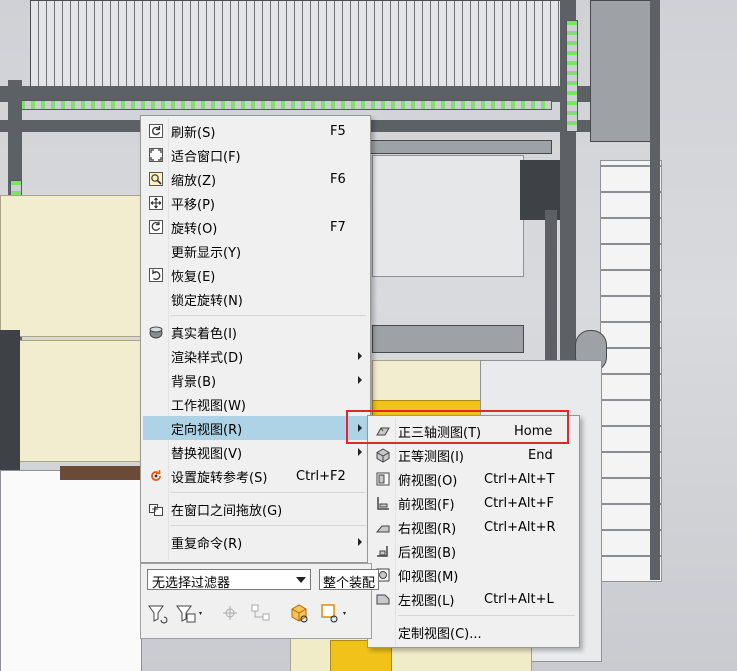 This screenshot has height=671, width=737. I want to click on top-view-icon, so click(383, 479).